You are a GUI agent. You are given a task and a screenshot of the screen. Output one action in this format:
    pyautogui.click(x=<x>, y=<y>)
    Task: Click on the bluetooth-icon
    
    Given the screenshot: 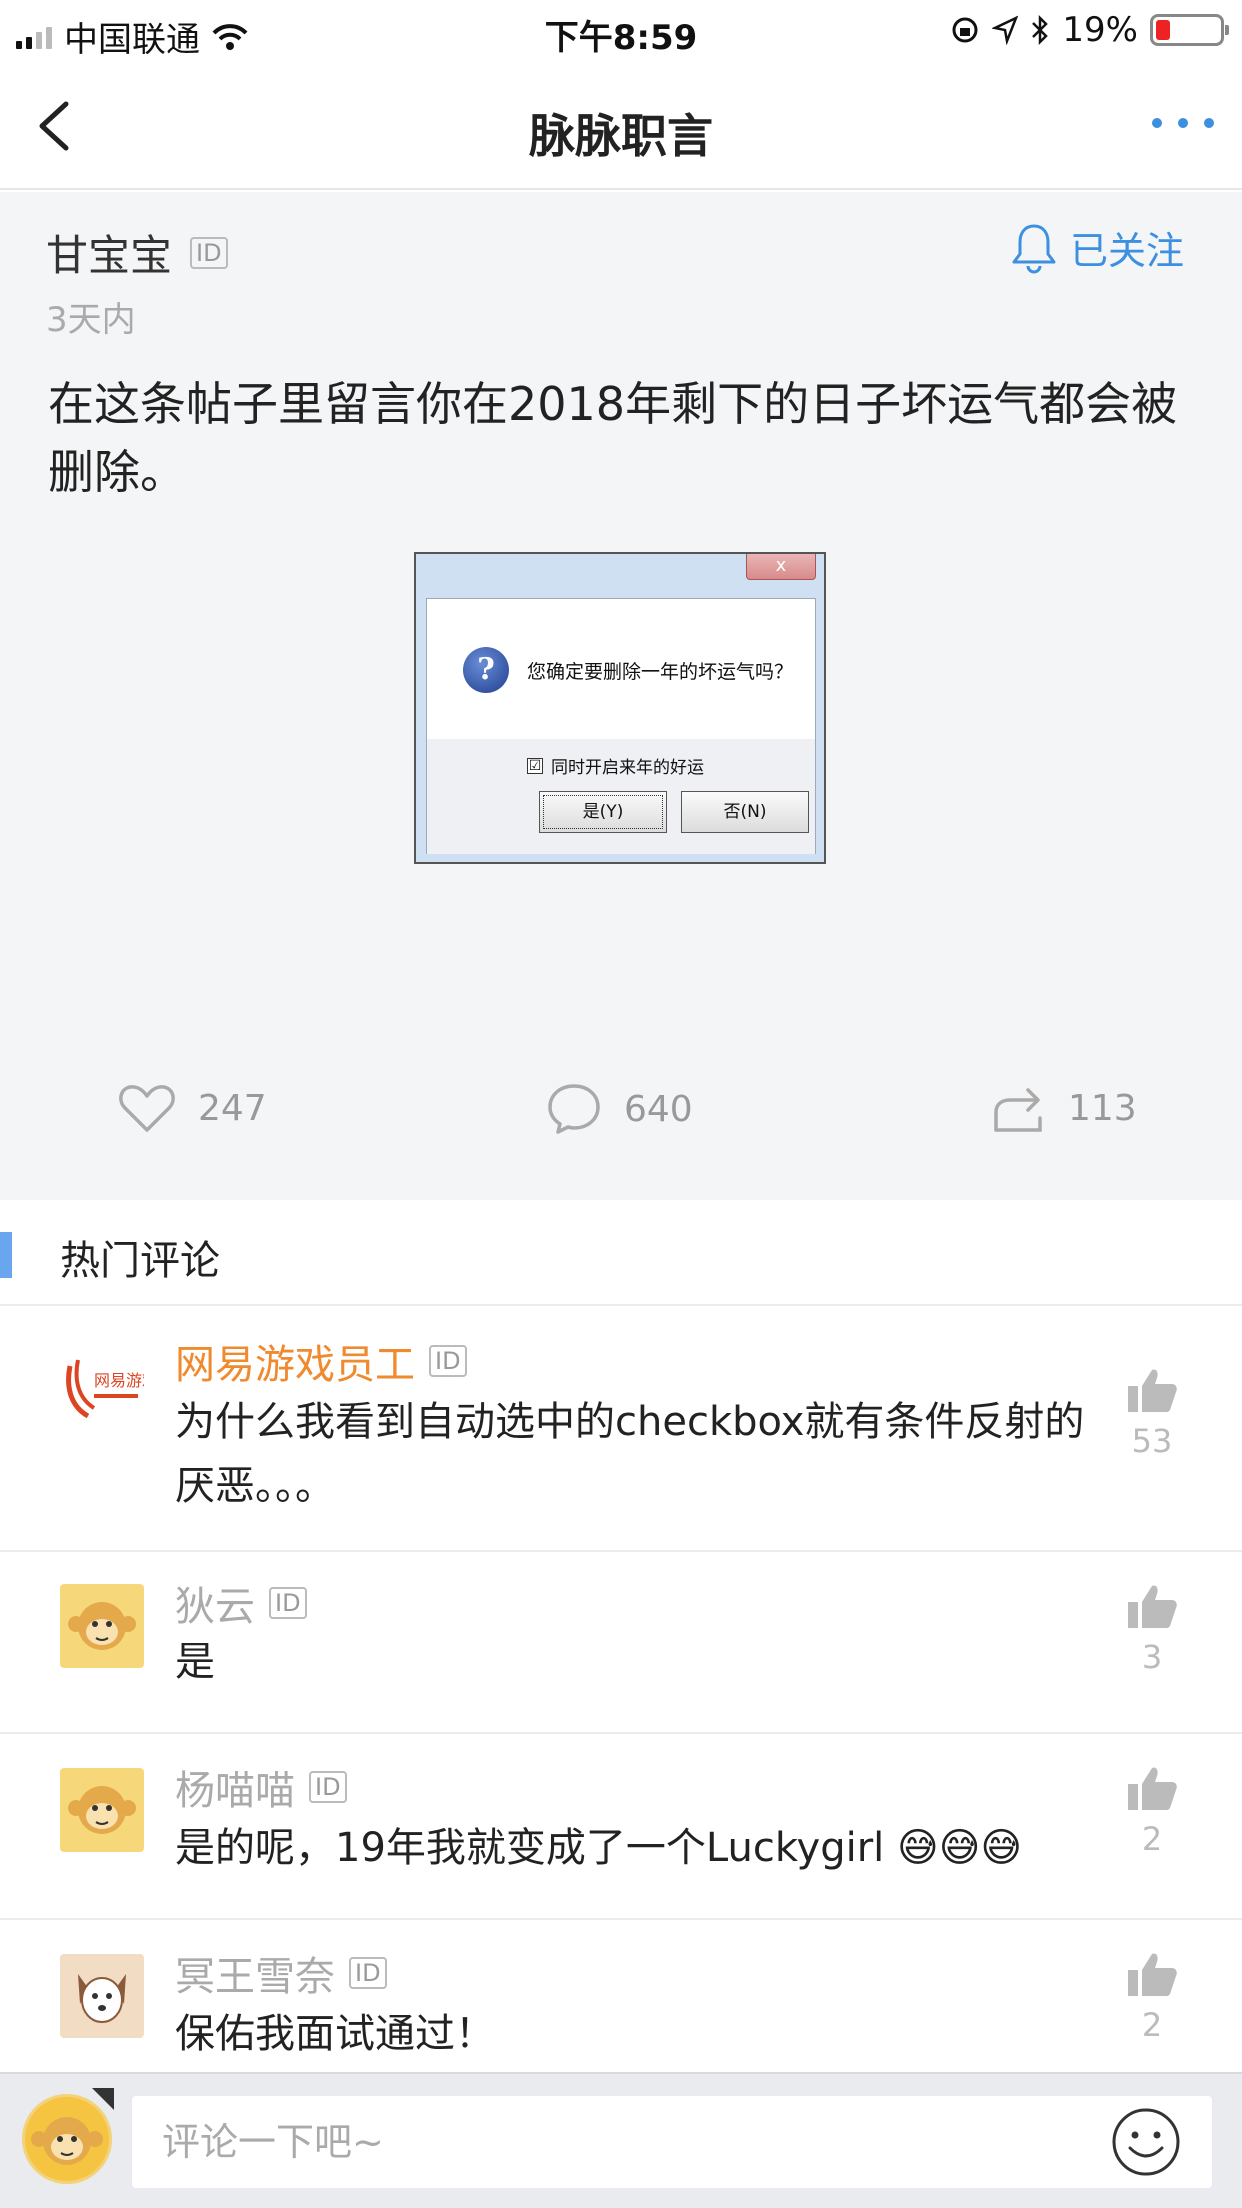 What is the action you would take?
    pyautogui.click(x=1040, y=30)
    